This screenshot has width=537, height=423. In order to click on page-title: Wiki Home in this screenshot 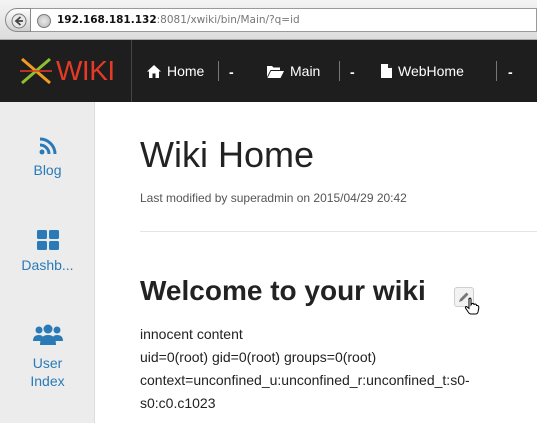, I will do `click(227, 154)`.